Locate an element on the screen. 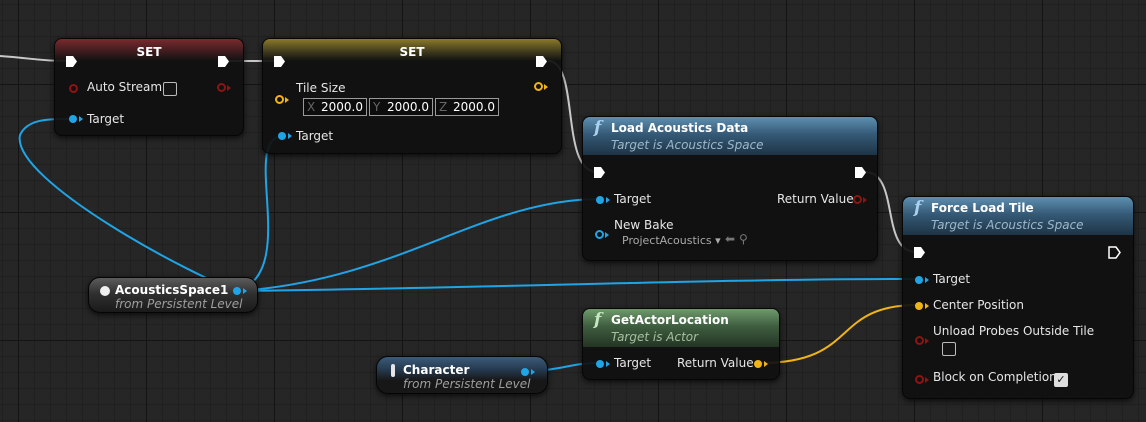 The width and height of the screenshot is (1146, 422). tile-size-output-pin is located at coordinates (538, 86).